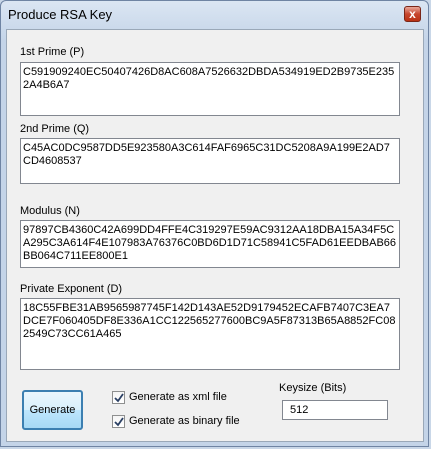 Image resolution: width=431 pixels, height=449 pixels. Describe the element at coordinates (214, 15) in the screenshot. I see `title-bar: Produce RSA Key x` at that location.